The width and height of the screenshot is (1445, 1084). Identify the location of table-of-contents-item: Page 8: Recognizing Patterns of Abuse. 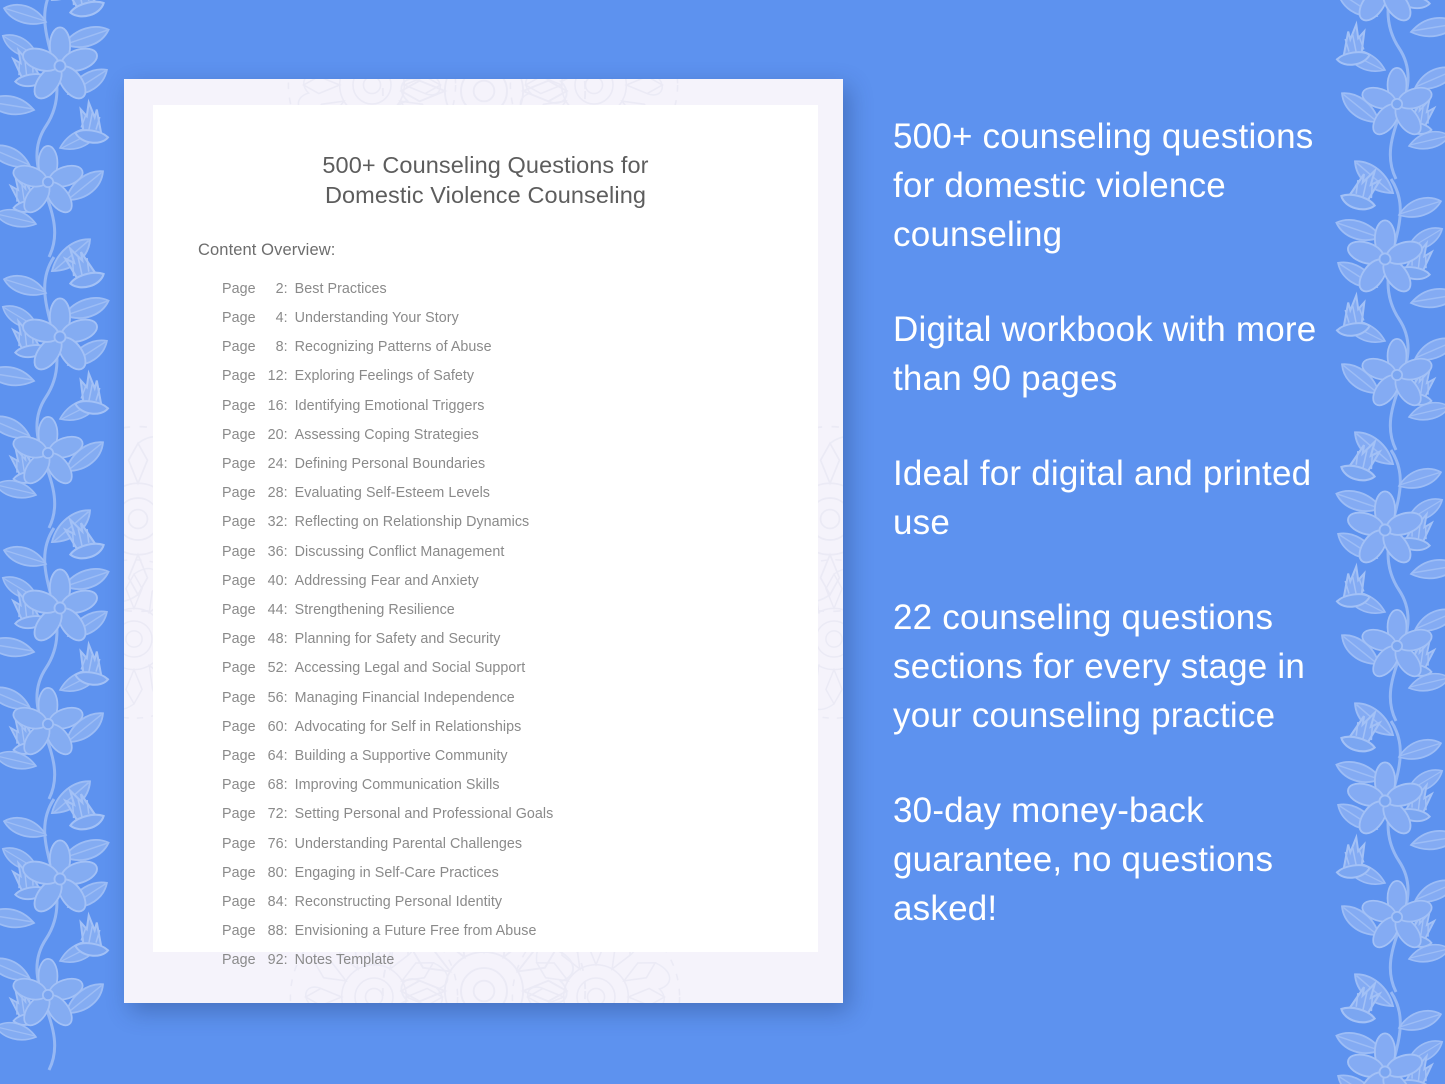
(520, 347).